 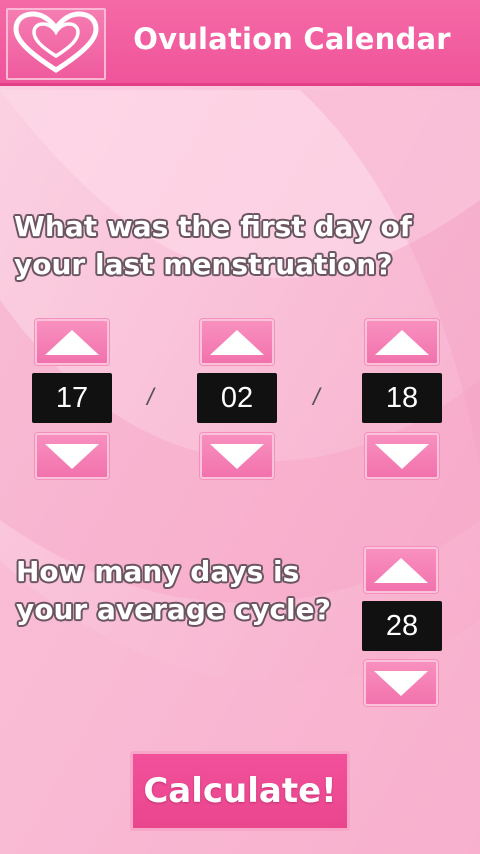 What do you see at coordinates (237, 398) in the screenshot?
I see `month-value: 02` at bounding box center [237, 398].